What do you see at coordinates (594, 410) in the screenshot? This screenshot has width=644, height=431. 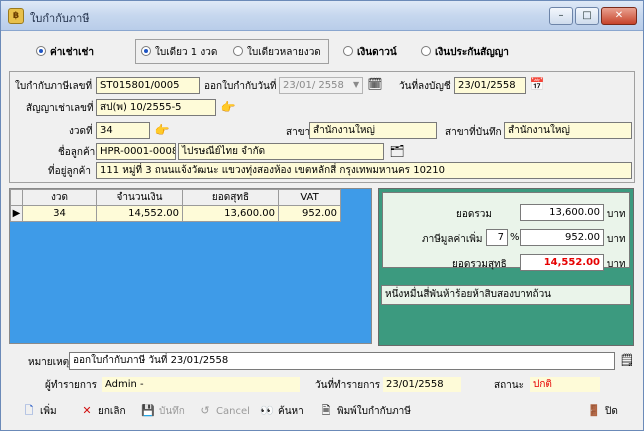 I see `exit-door-icon: 🚪` at bounding box center [594, 410].